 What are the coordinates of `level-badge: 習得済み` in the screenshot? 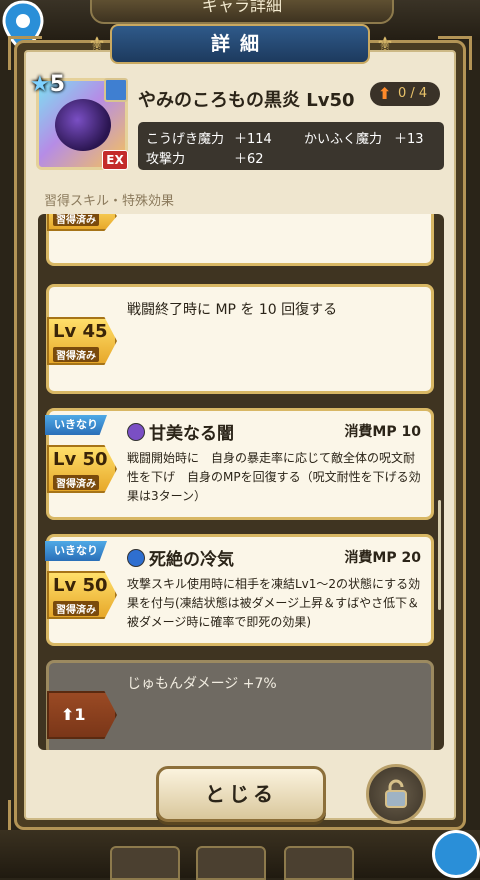 It's located at (82, 222).